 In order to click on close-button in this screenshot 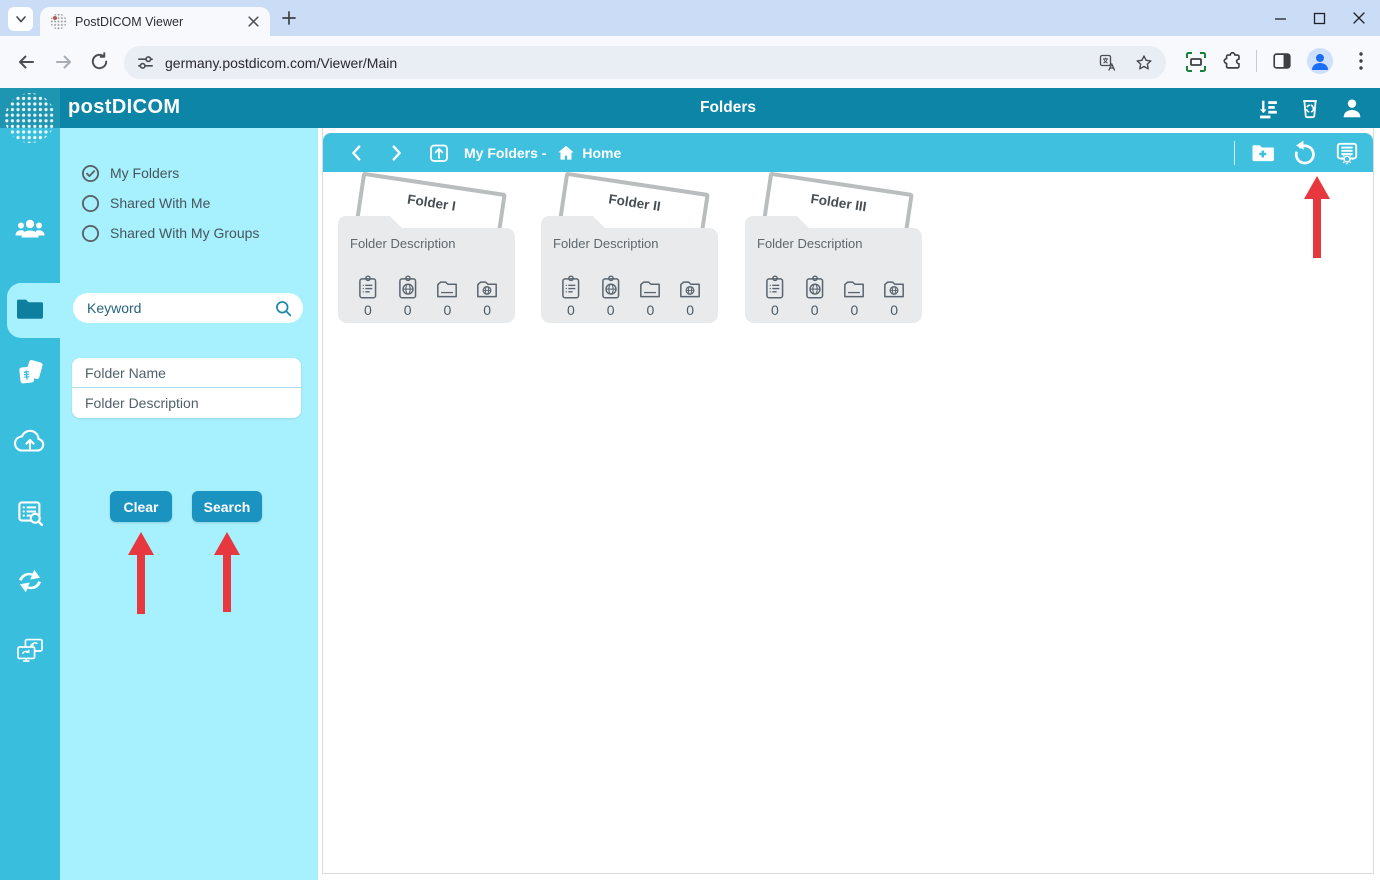, I will do `click(1359, 18)`.